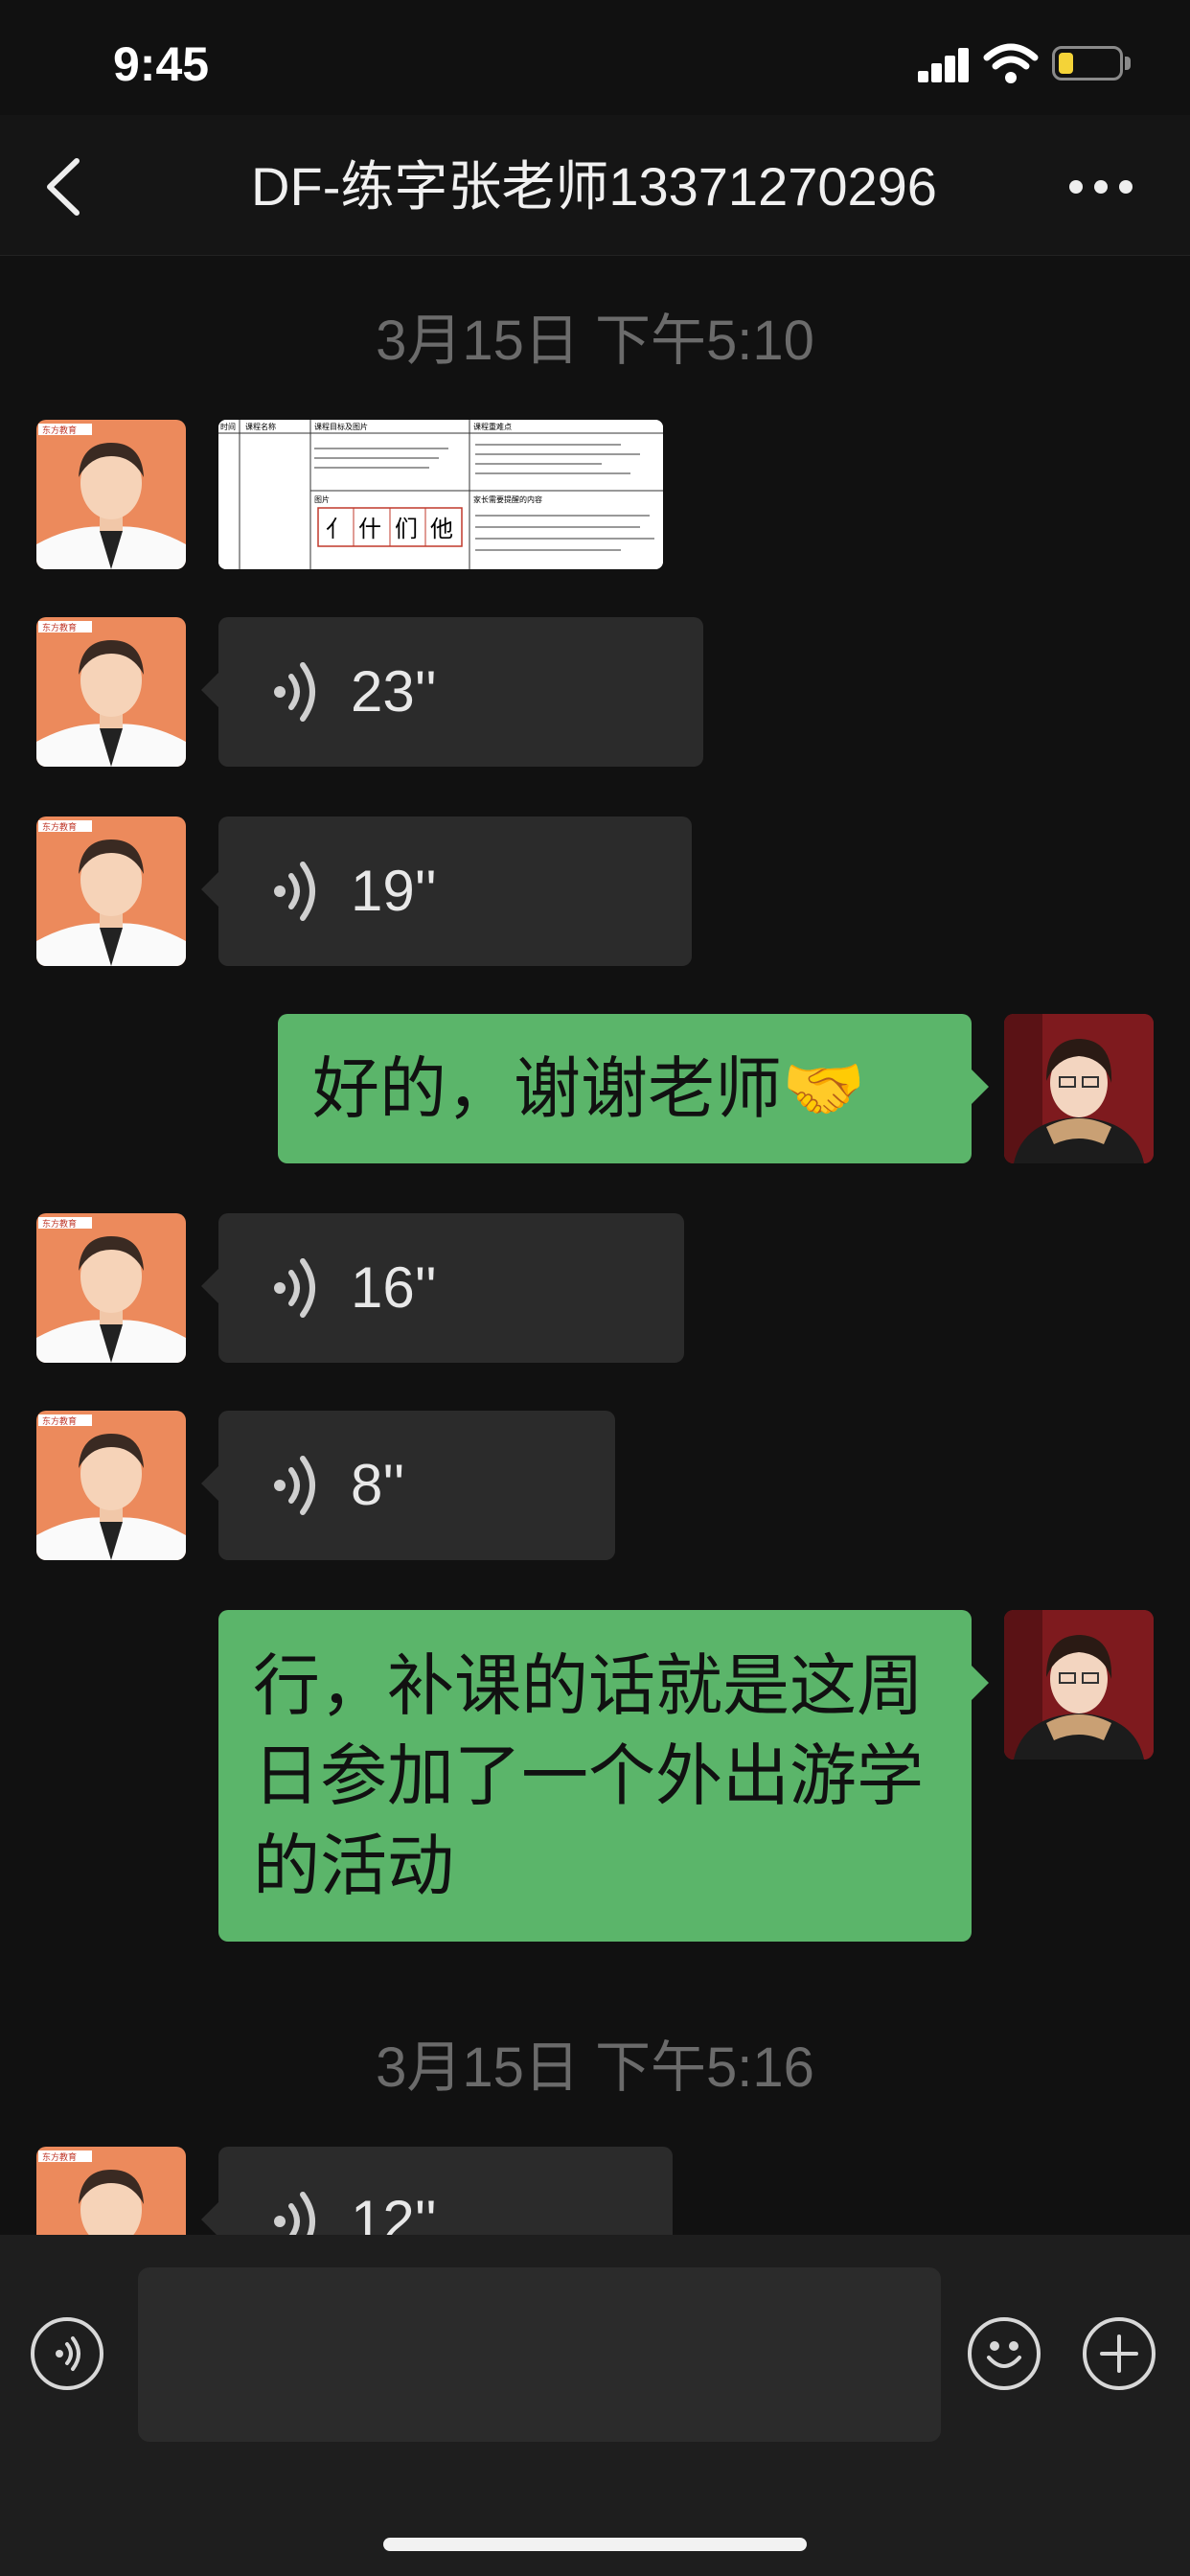 The width and height of the screenshot is (1190, 2576). I want to click on add-plus-icon, so click(1120, 2353).